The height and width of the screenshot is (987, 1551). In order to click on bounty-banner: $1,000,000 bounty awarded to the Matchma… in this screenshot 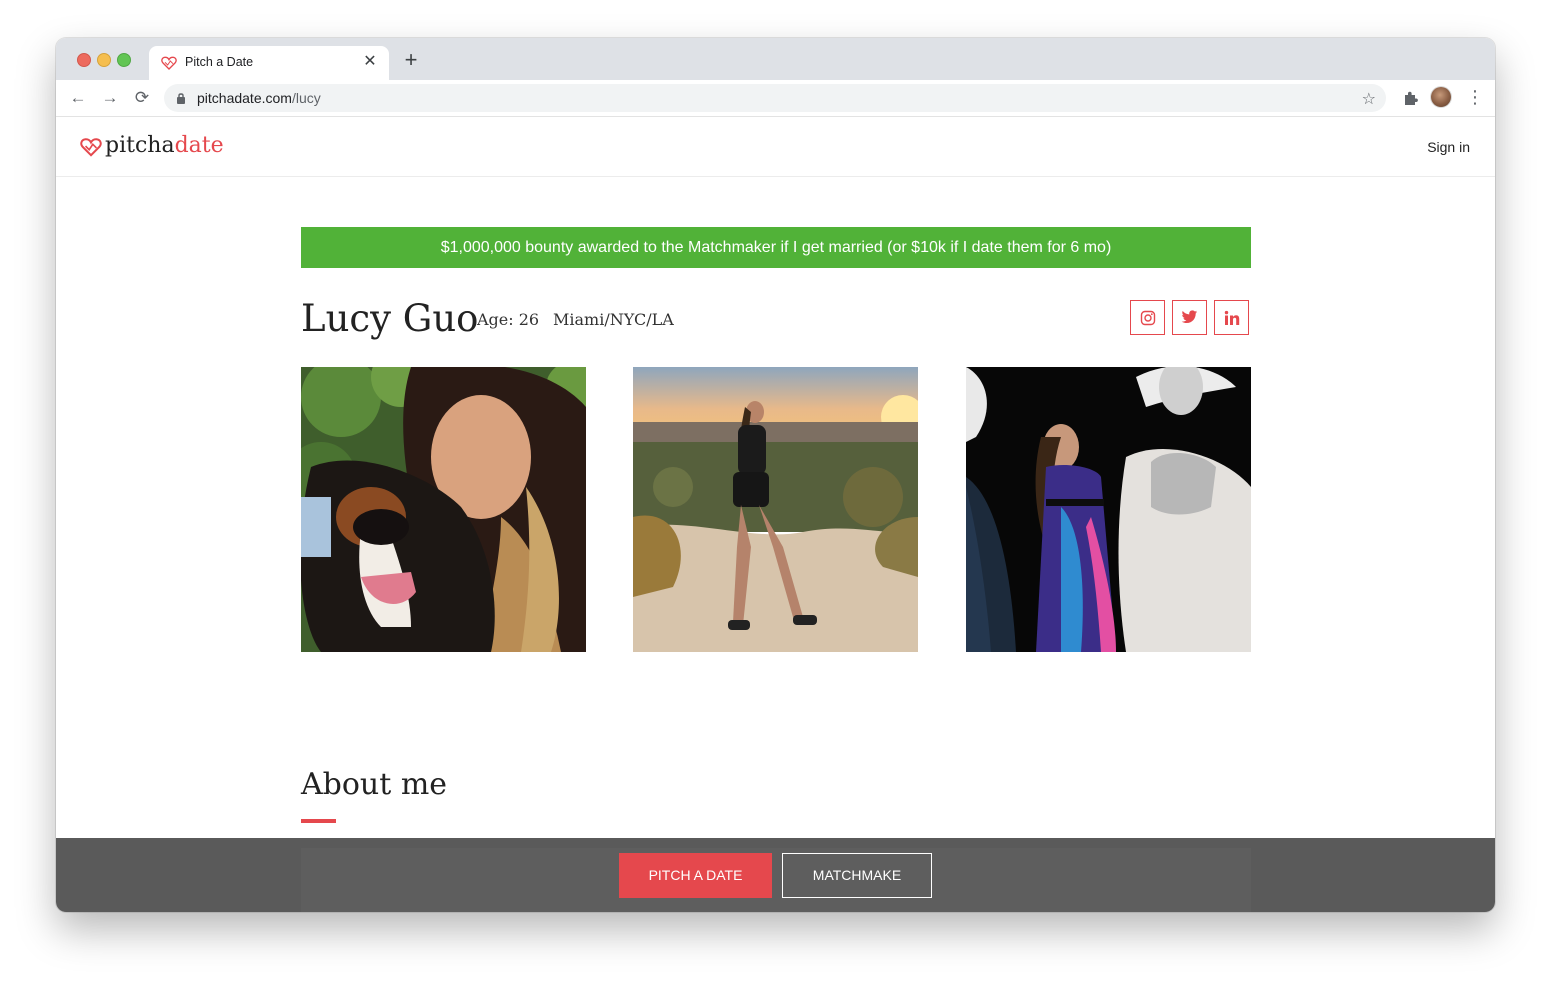, I will do `click(776, 247)`.